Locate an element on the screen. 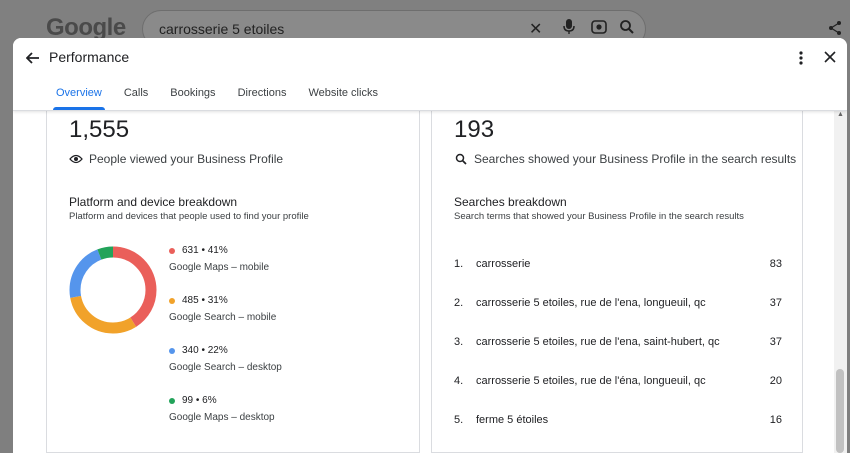 This screenshot has width=850, height=453. search-term: carrosserie is located at coordinates (503, 264).